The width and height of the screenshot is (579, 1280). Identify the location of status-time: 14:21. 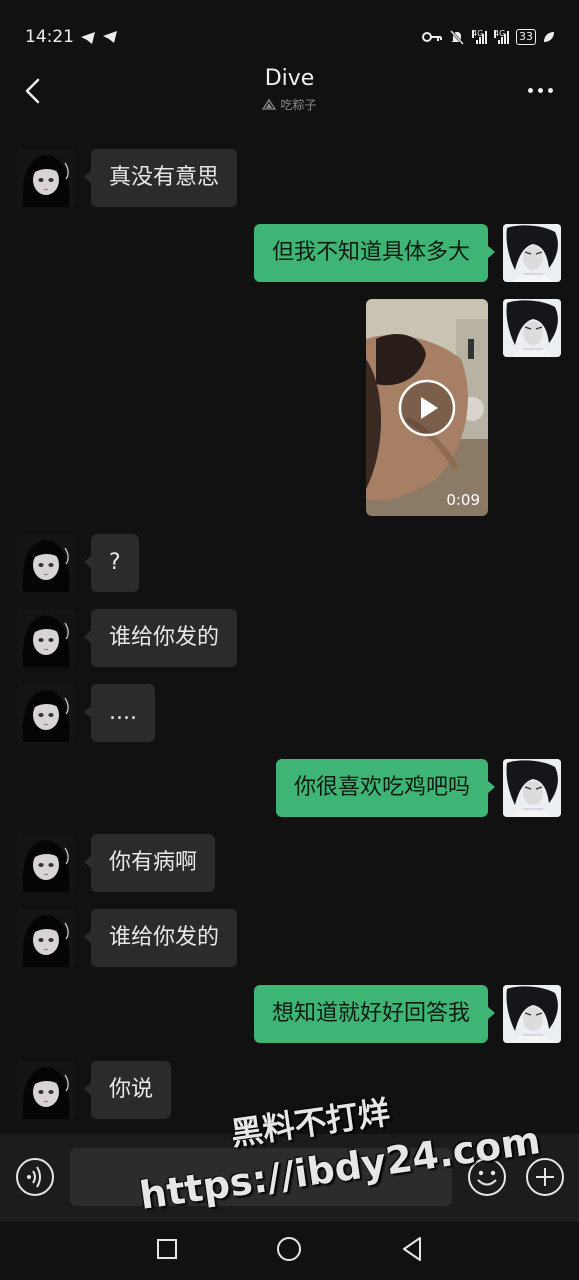
(49, 37).